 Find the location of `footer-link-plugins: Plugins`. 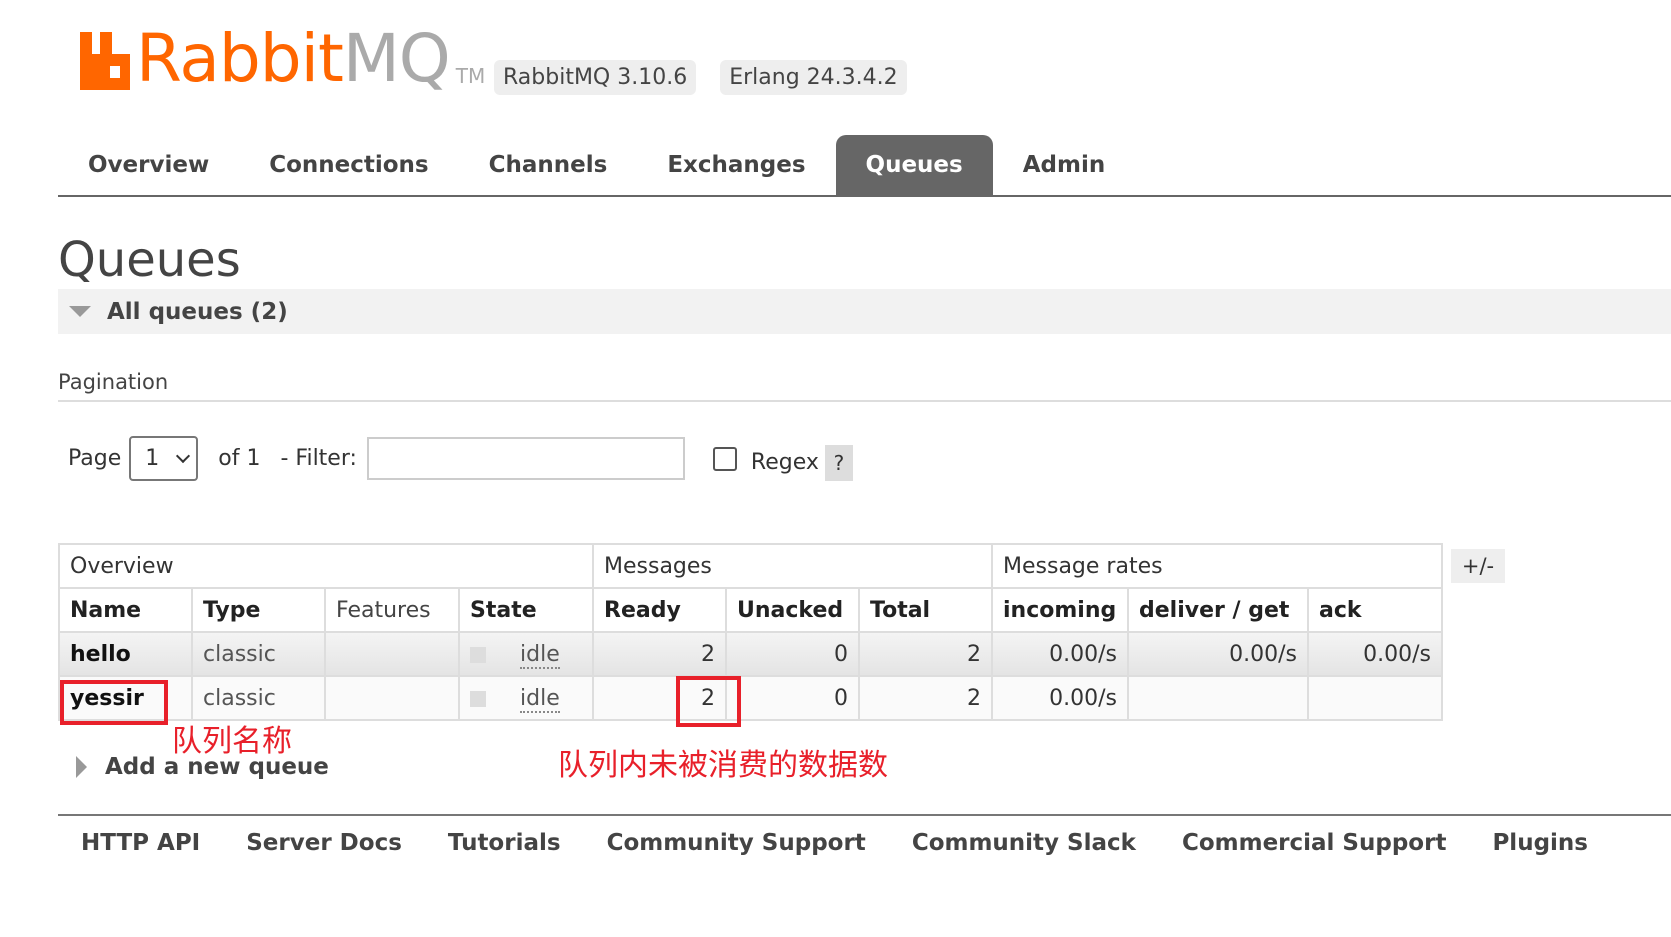

footer-link-plugins: Plugins is located at coordinates (1540, 843).